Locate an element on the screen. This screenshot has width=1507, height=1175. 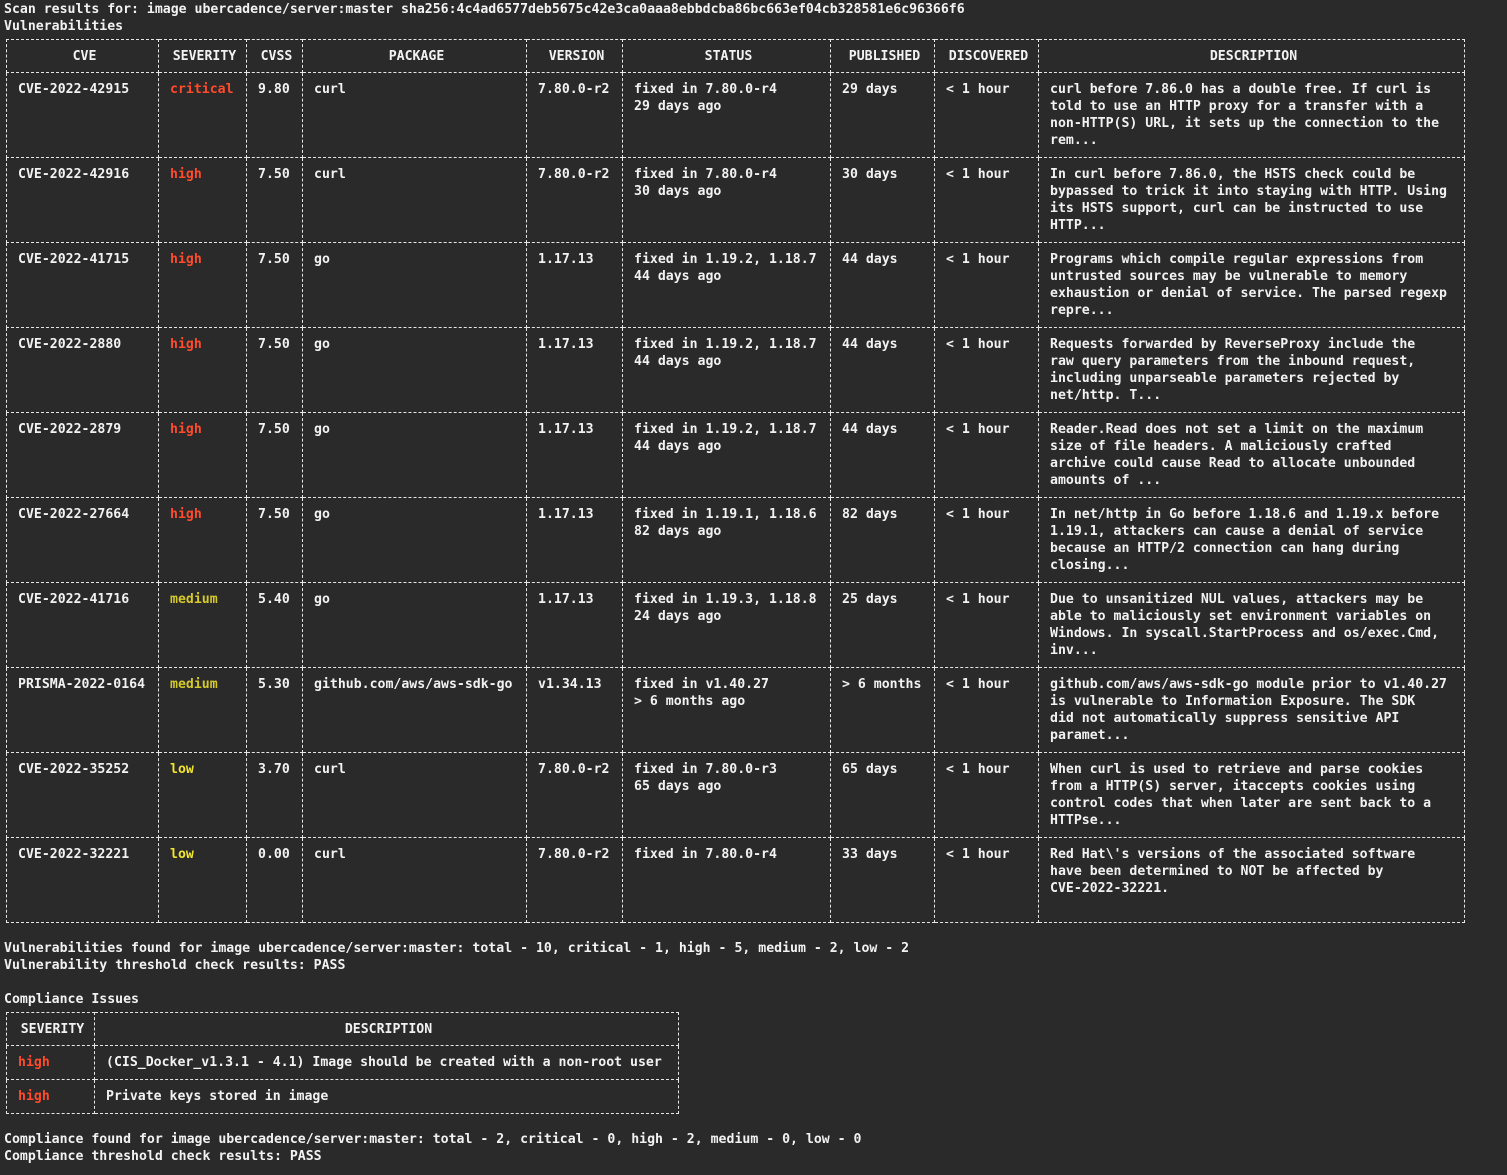
cell-status: fixed in 7.80.0-r4 is located at coordinates (726, 880).